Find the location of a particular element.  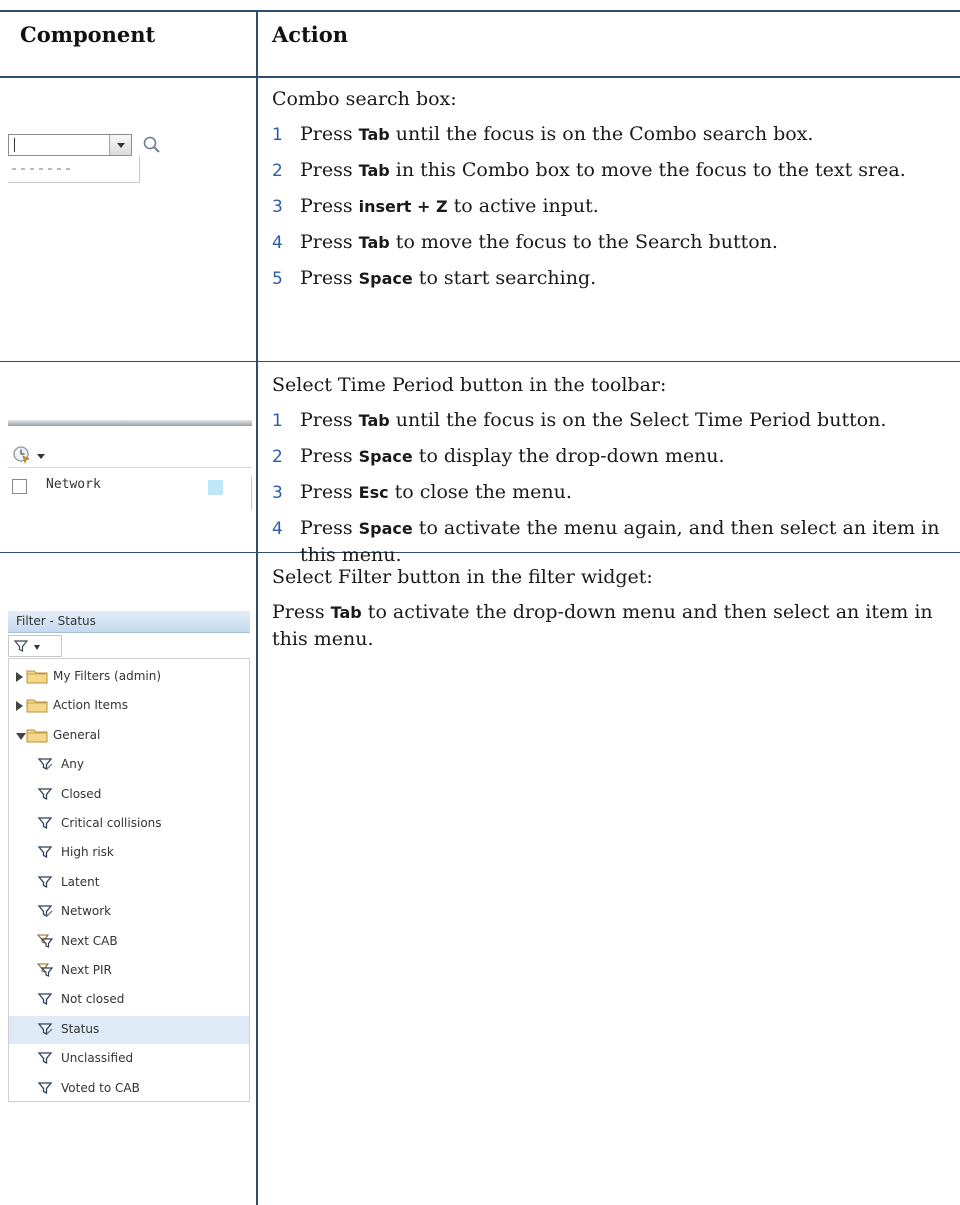

tree-filter-item: Status is located at coordinates (129, 1029).